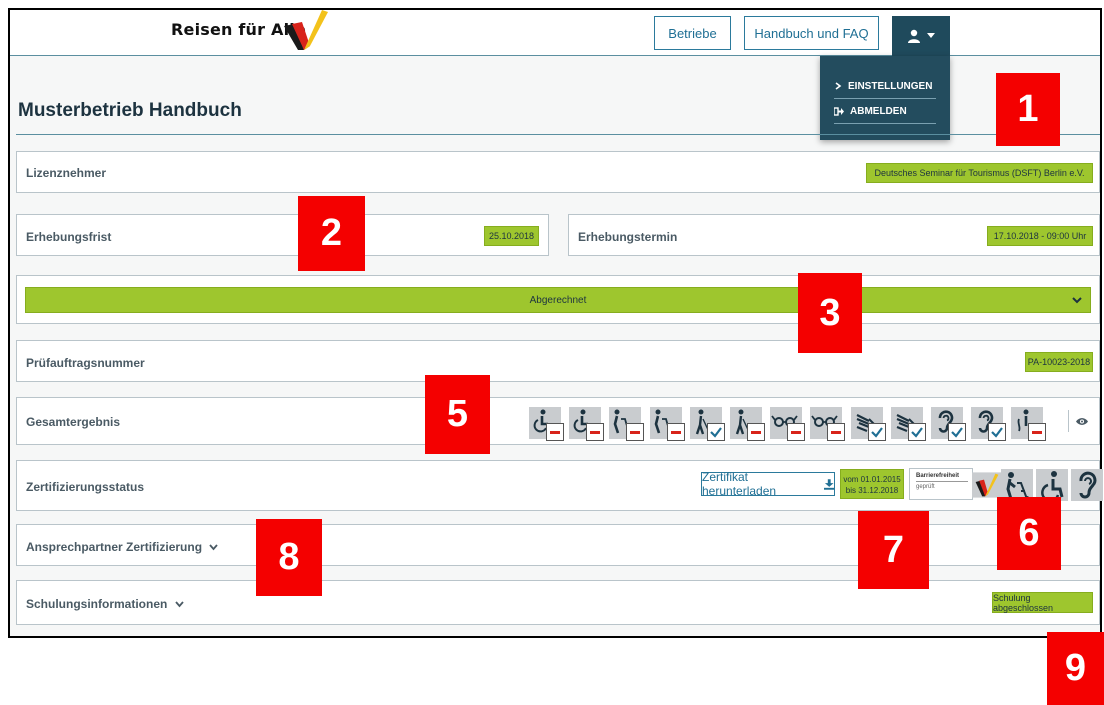 This screenshot has width=1104, height=705. I want to click on pruefauftrag-label: Prüfauftragsnummer, so click(85, 363).